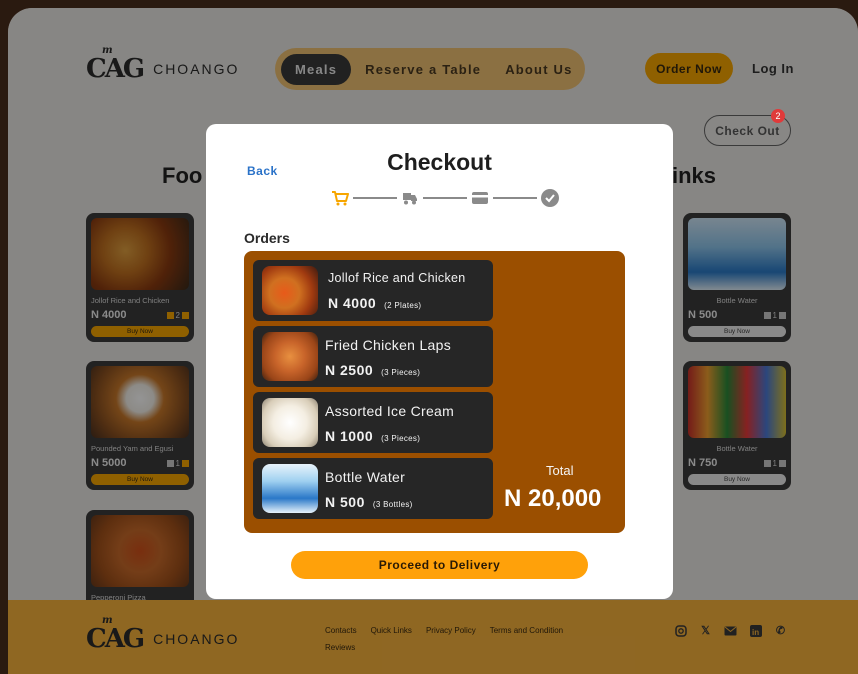 This screenshot has height=674, width=858. What do you see at coordinates (132, 448) in the screenshot?
I see `card-name: Pounded Yam and Egusi` at bounding box center [132, 448].